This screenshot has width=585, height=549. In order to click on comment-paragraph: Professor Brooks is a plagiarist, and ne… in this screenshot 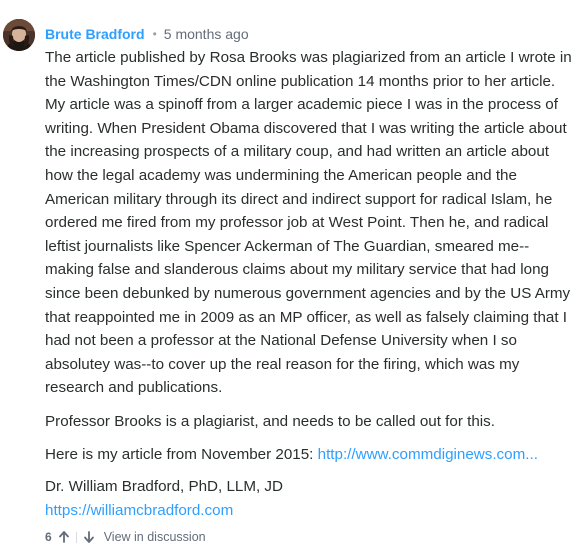, I will do `click(270, 421)`.